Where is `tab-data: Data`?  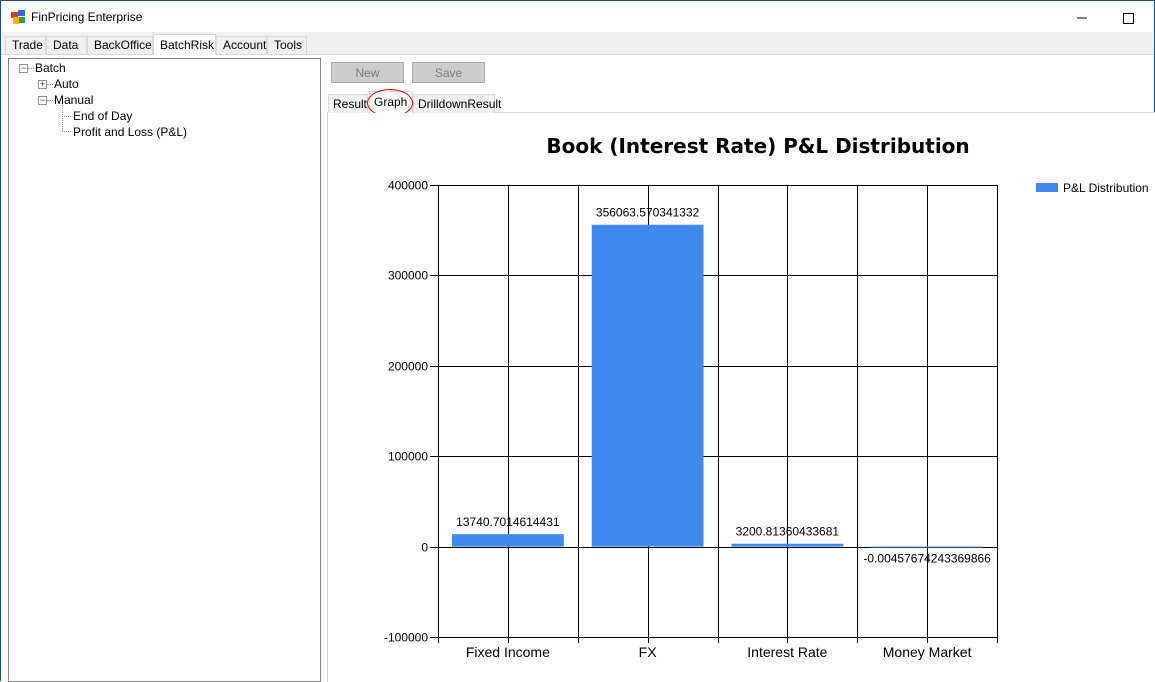 tab-data: Data is located at coordinates (66, 45).